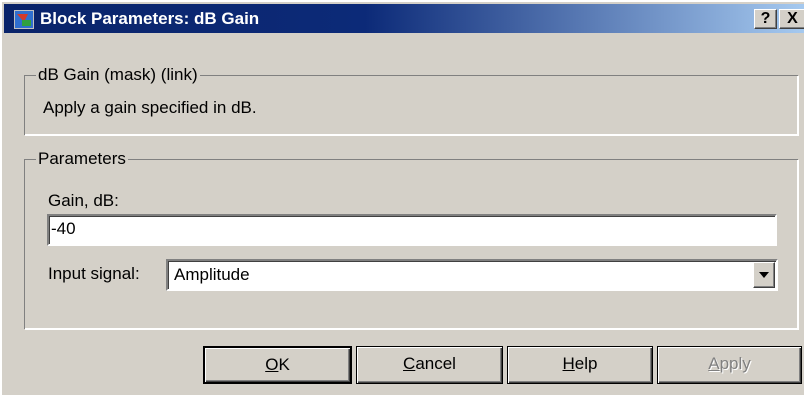 The width and height of the screenshot is (804, 395). What do you see at coordinates (24, 19) in the screenshot?
I see `simulink-block-icon` at bounding box center [24, 19].